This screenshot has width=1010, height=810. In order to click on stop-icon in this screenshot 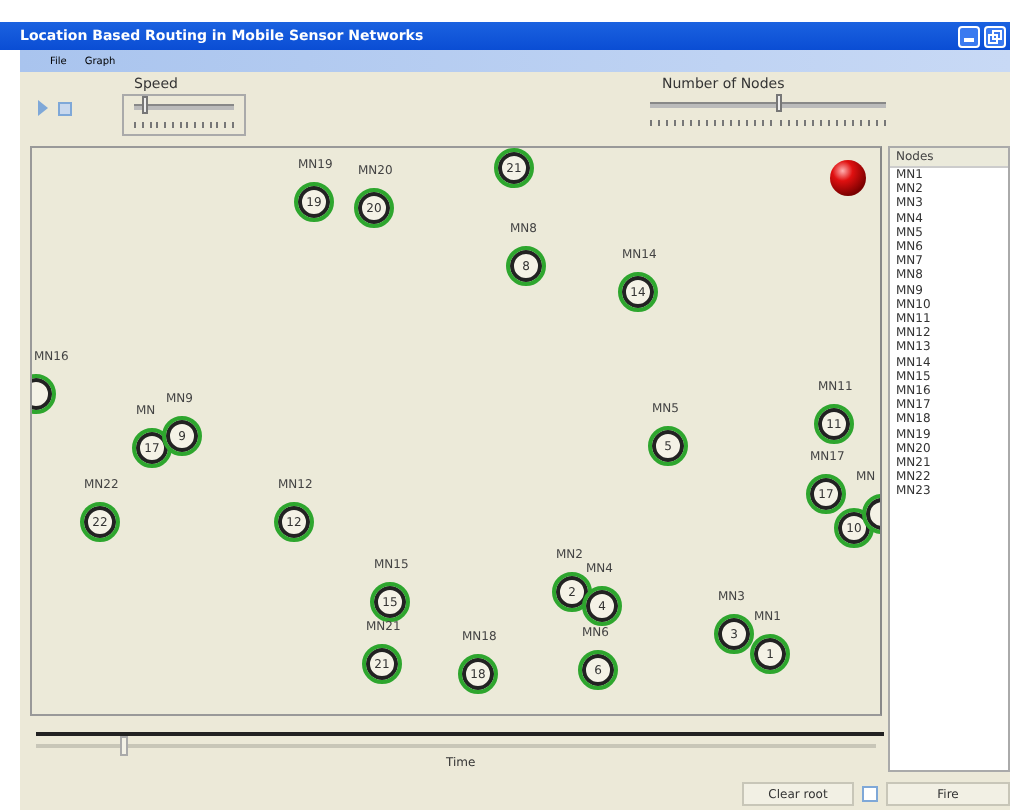, I will do `click(65, 108)`.